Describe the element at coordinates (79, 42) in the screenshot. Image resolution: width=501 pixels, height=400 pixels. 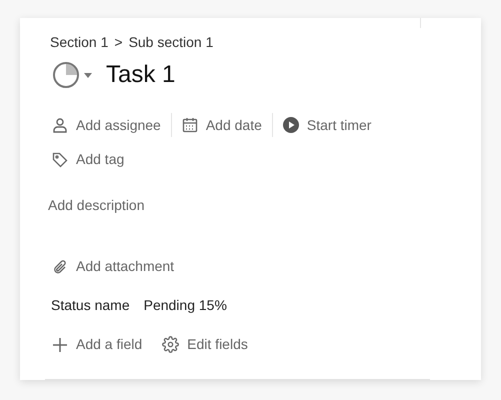
I see `breadcrumb-link: Section 1` at that location.